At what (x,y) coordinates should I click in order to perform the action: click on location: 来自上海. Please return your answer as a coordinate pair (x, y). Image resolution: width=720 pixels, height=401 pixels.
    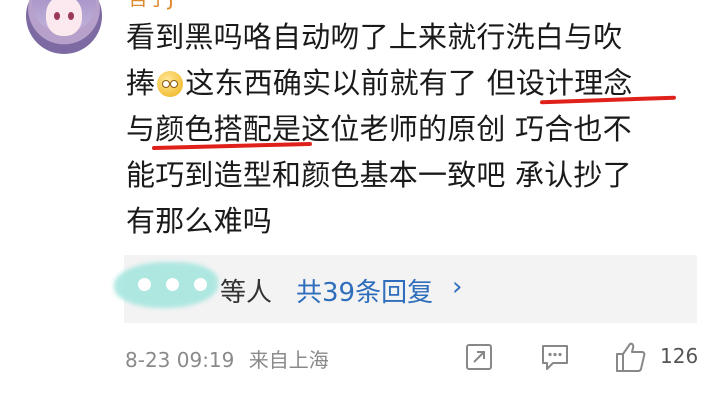
    Looking at the image, I should click on (288, 360).